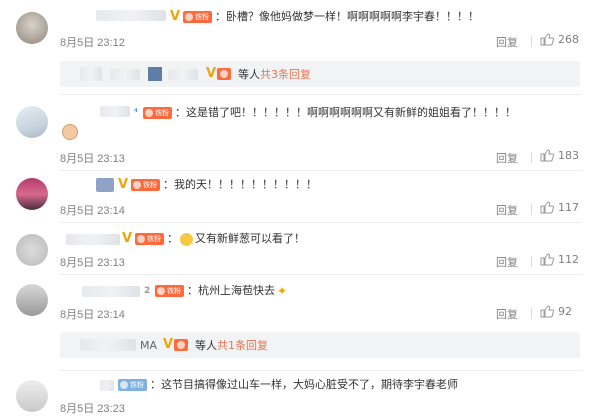 This screenshot has height=420, width=600. What do you see at coordinates (70, 132) in the screenshot?
I see `sticker-icon` at bounding box center [70, 132].